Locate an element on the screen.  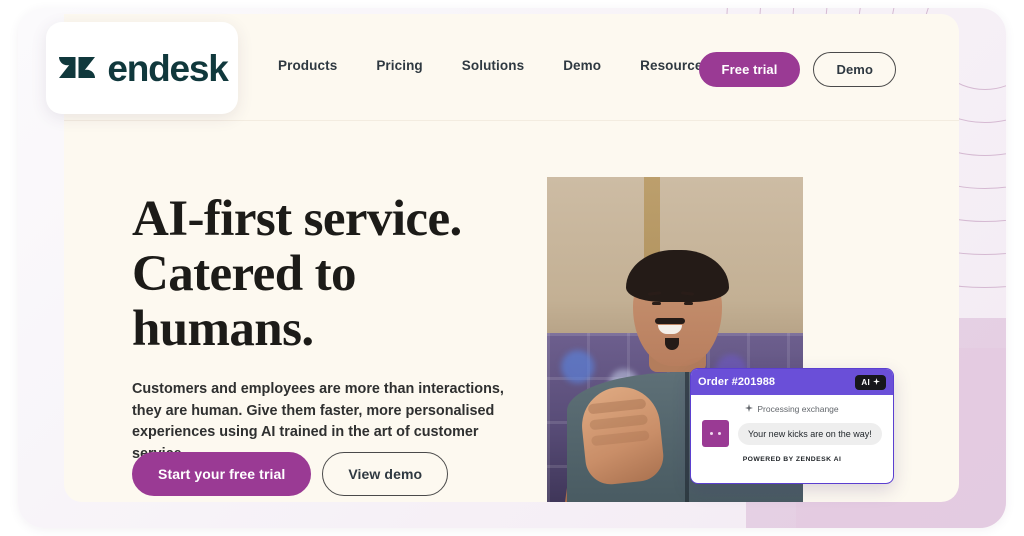
nav-item-products: Products is located at coordinates (307, 65).